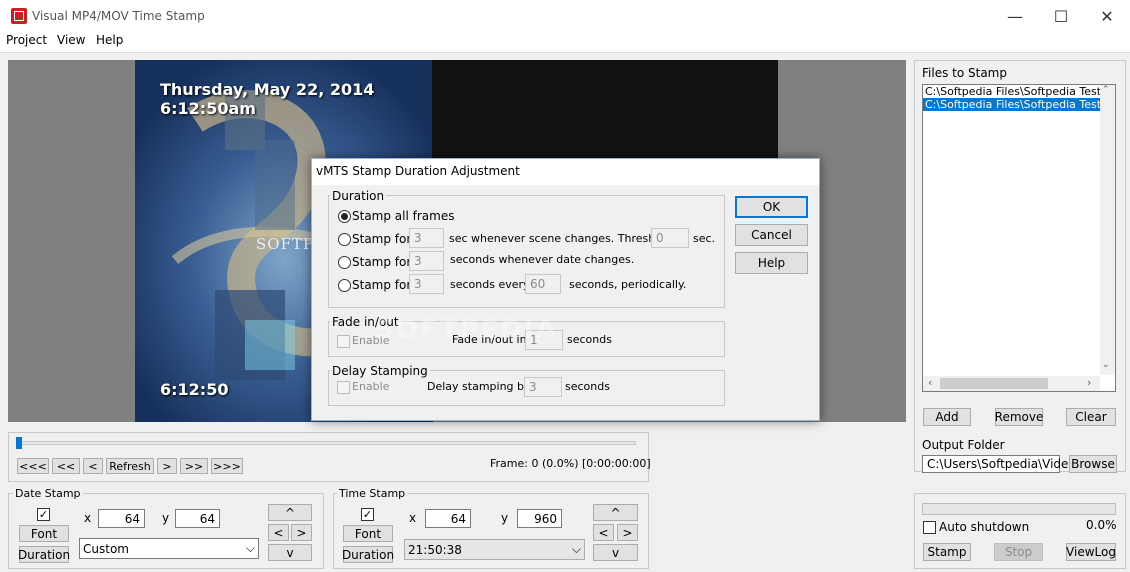  Describe the element at coordinates (1015, 16) in the screenshot. I see `minimize-button: —` at that location.